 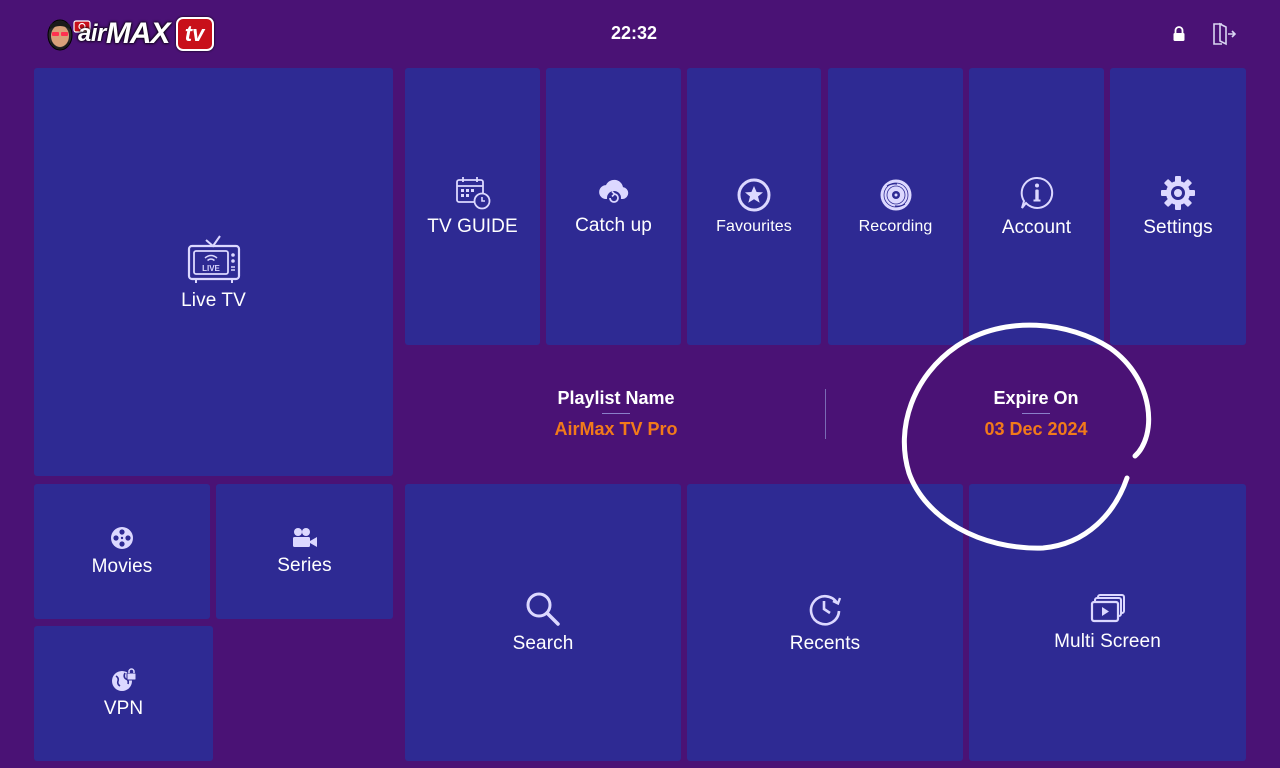 I want to click on playlist-underline, so click(x=616, y=413).